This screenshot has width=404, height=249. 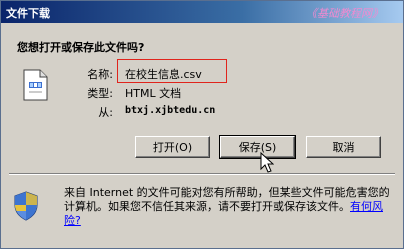 I want to click on title-bar: 文件下载 《基础教程网》, so click(x=202, y=12).